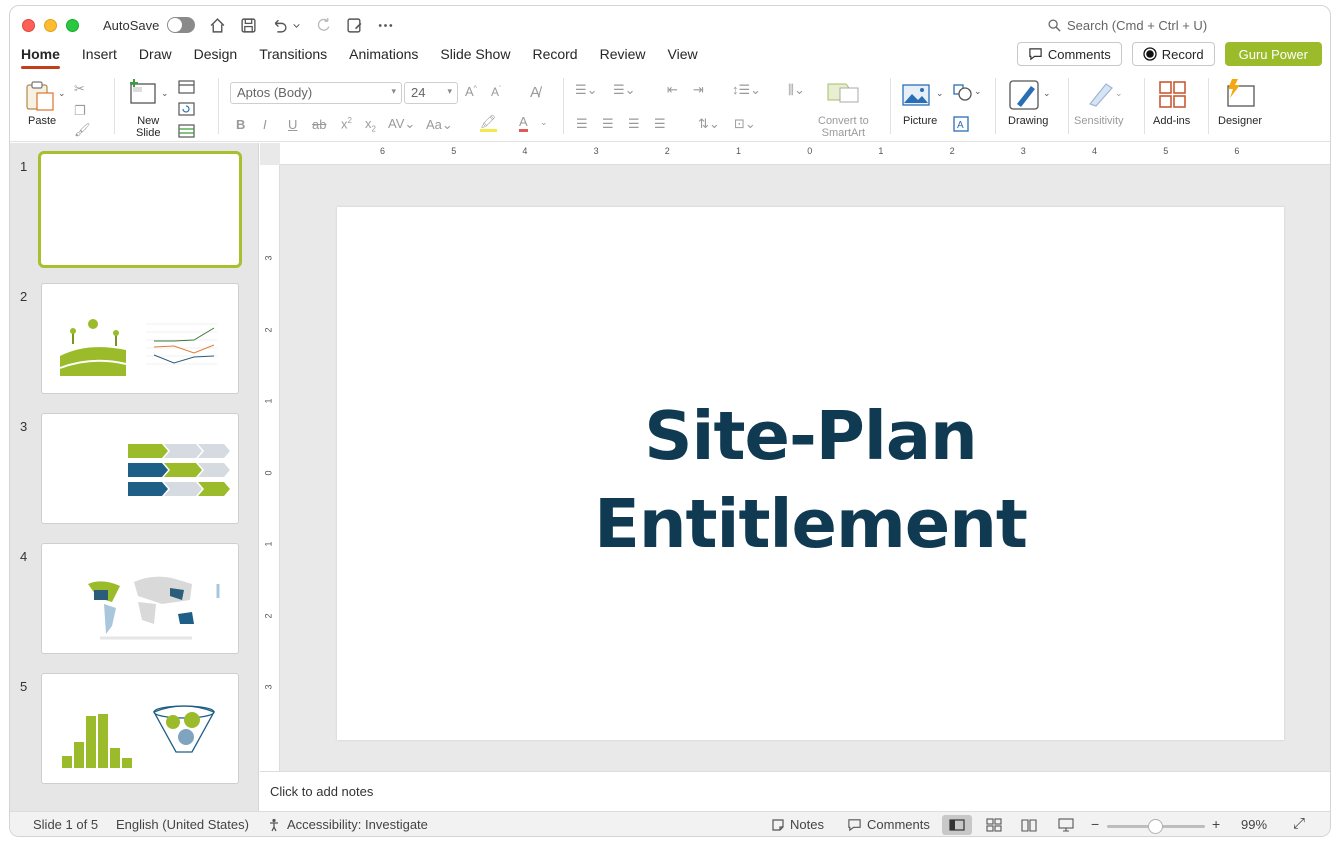 This screenshot has height=843, width=1337. Describe the element at coordinates (385, 25) in the screenshot. I see `more-options-icon` at that location.